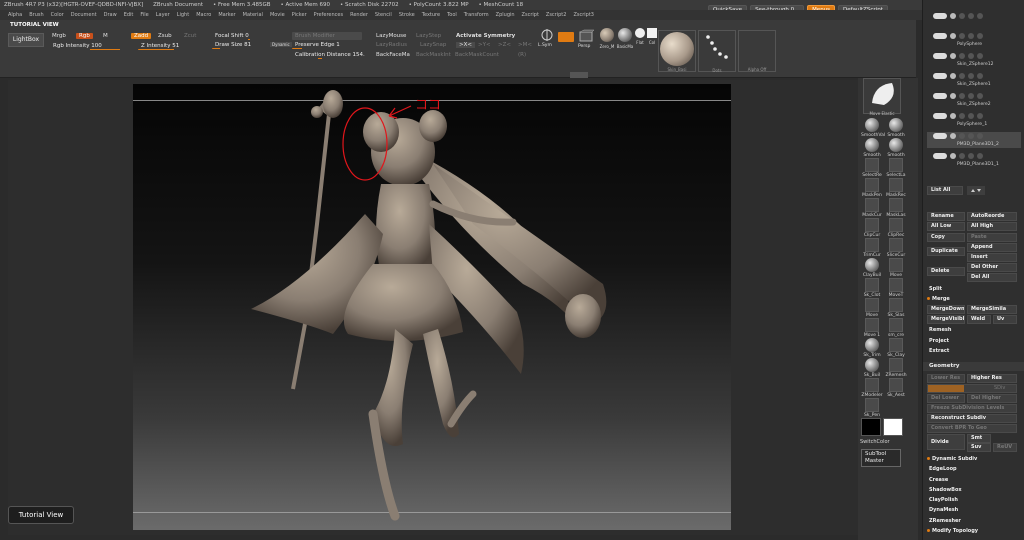  Describe the element at coordinates (979, 438) in the screenshot. I see `smt-toggle: Smt` at that location.